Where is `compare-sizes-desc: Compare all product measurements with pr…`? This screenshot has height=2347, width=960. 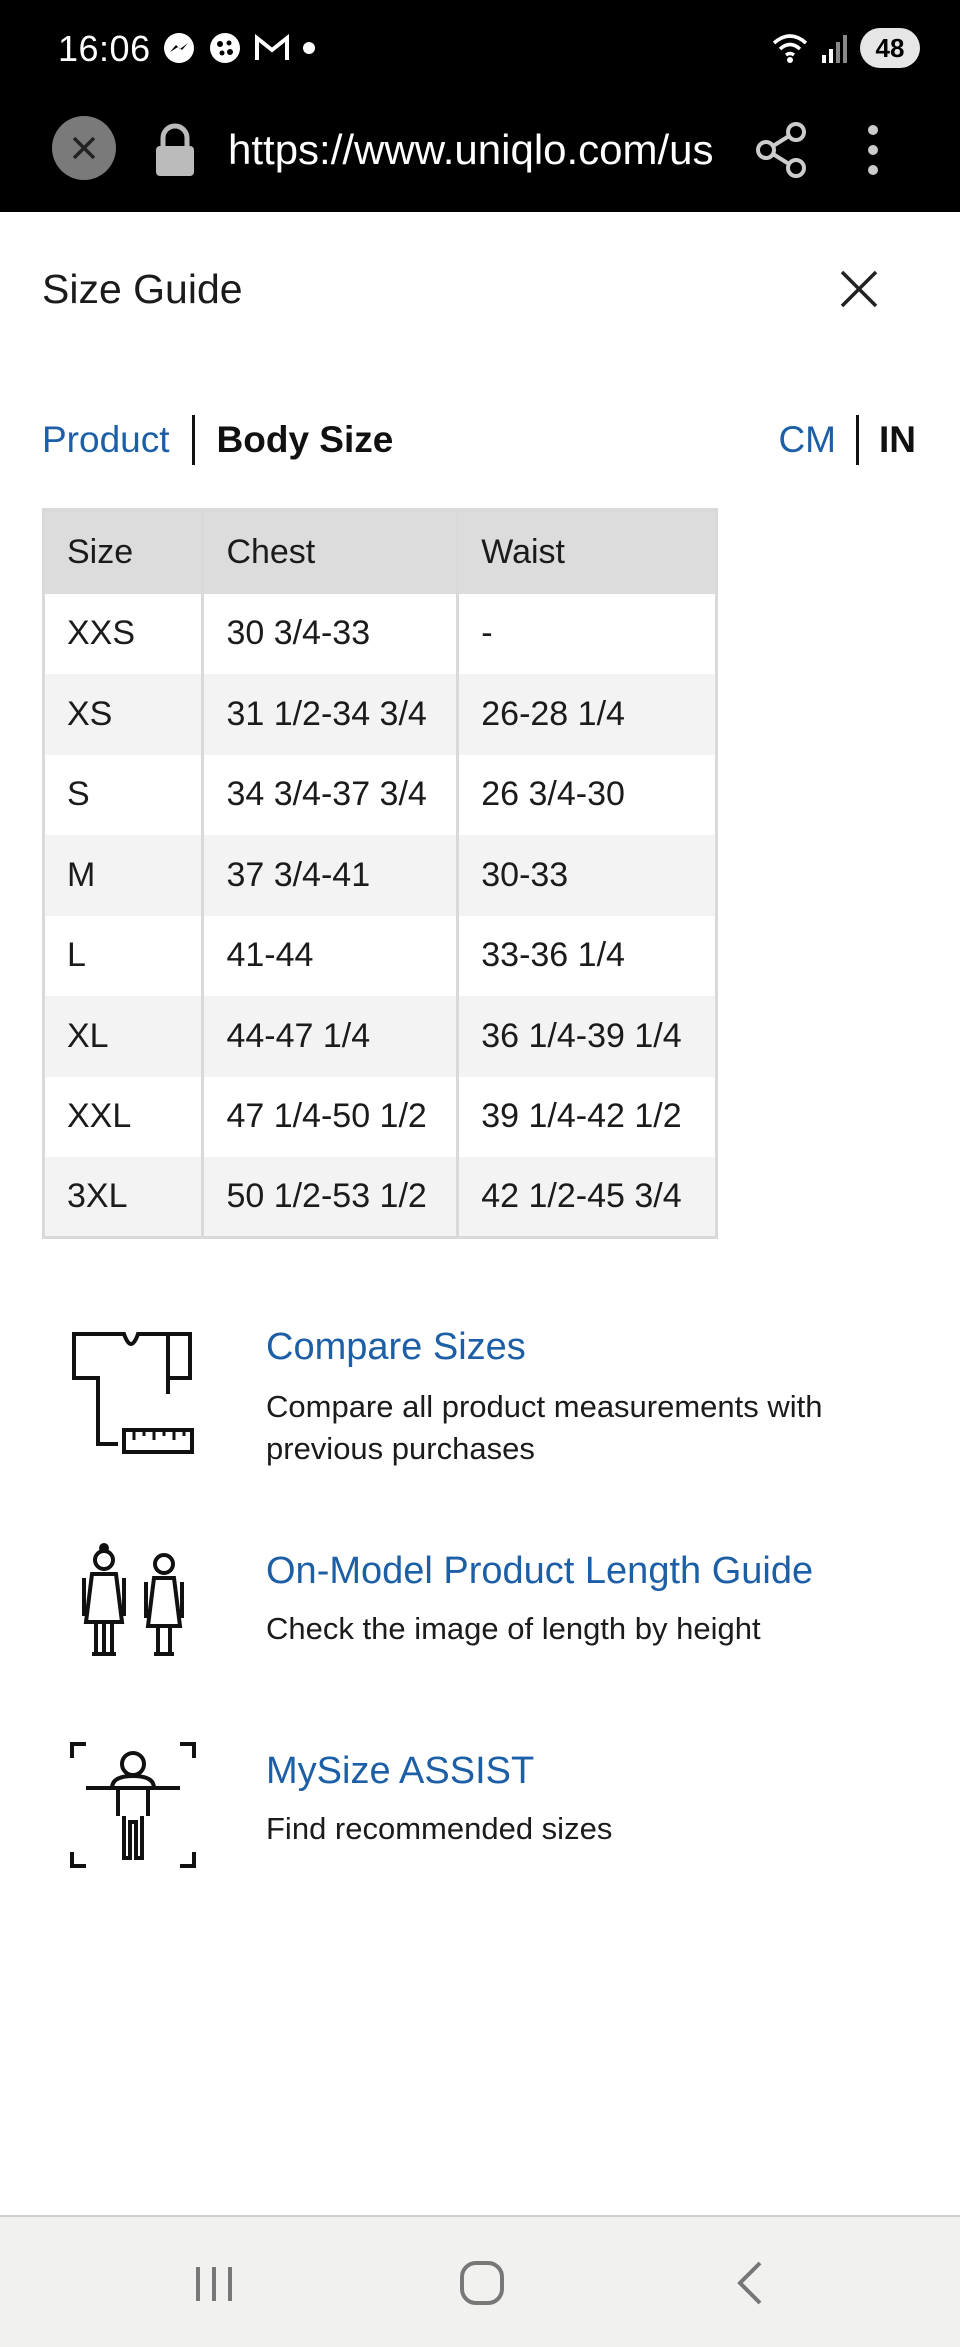
compare-sizes-desc: Compare all product measurements with pr… is located at coordinates (544, 1427).